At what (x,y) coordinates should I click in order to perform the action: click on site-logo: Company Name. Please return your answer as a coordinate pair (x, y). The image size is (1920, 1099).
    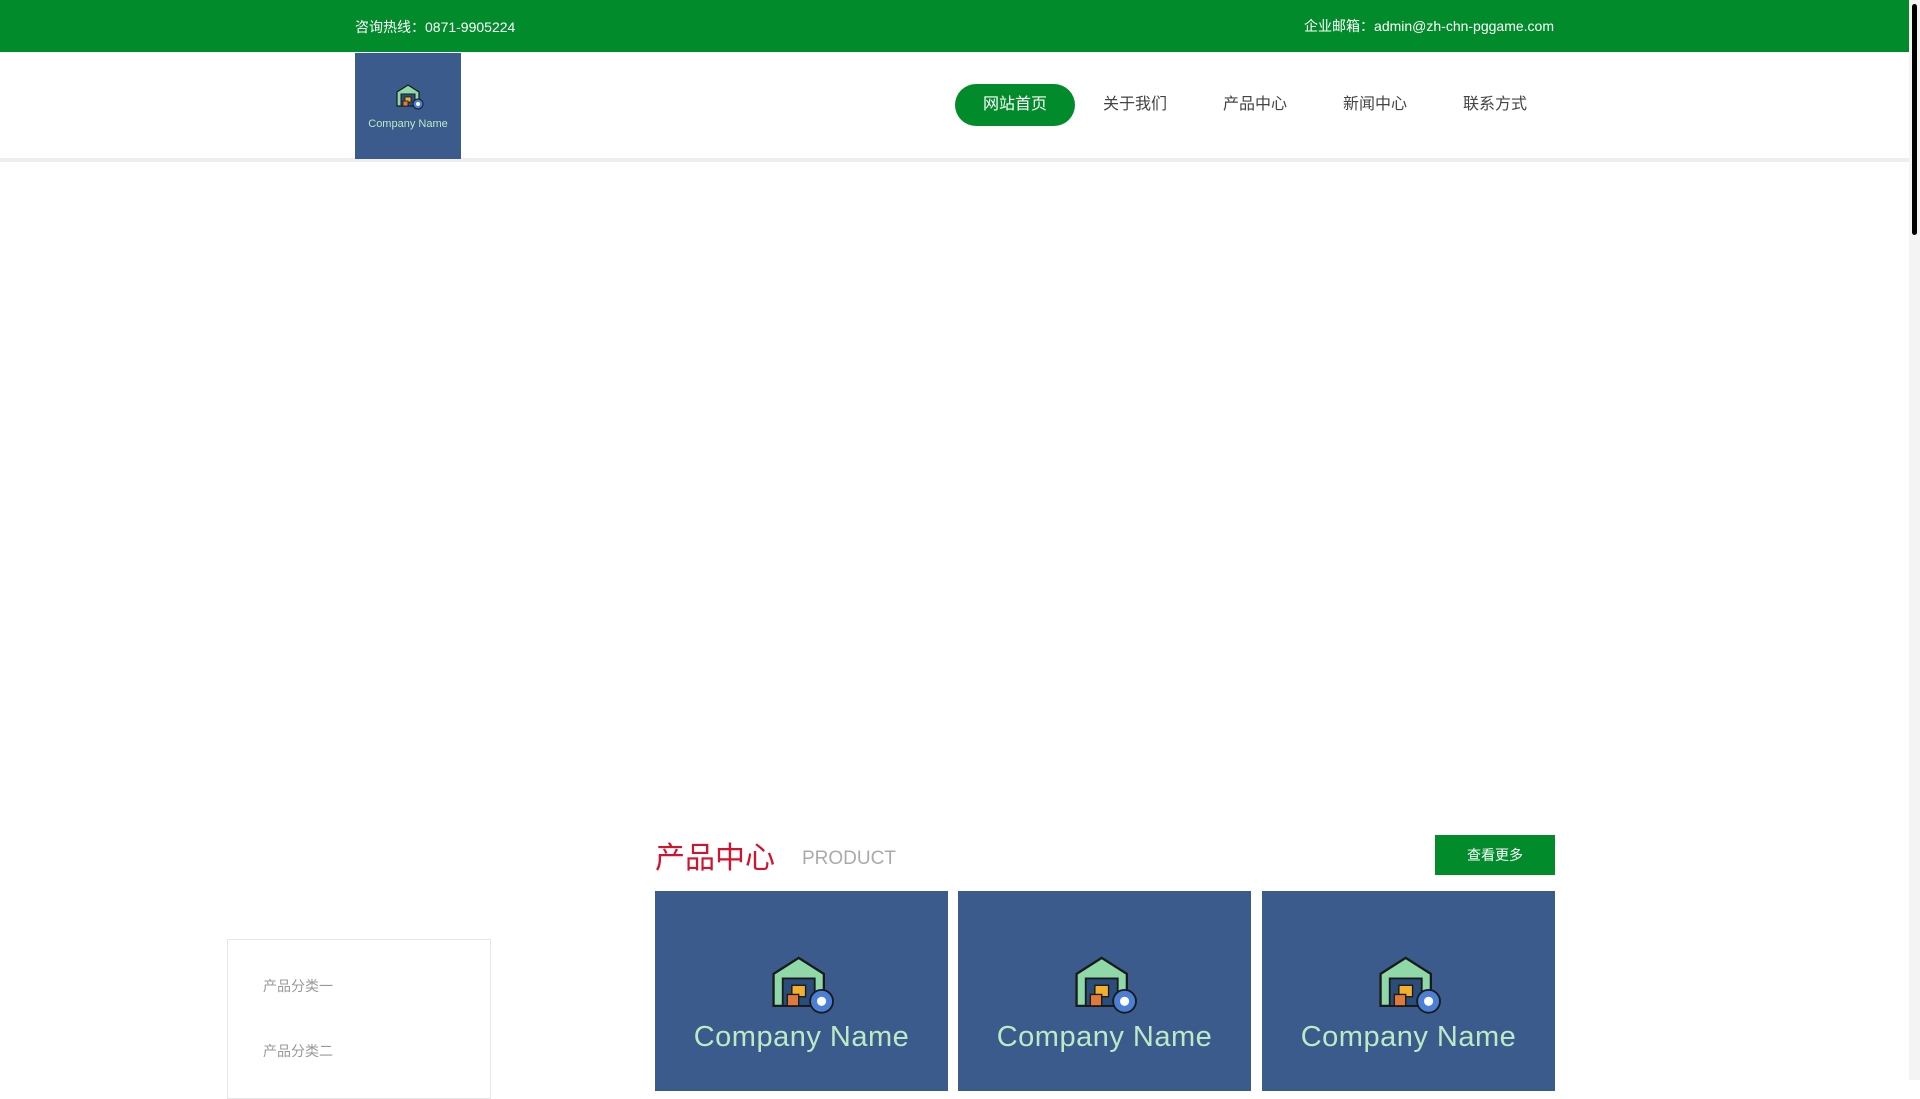
    Looking at the image, I should click on (408, 106).